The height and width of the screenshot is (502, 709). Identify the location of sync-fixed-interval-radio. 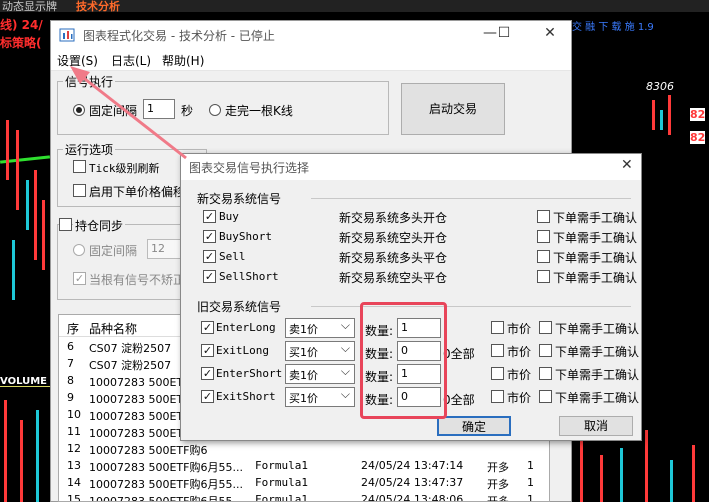
(79, 250).